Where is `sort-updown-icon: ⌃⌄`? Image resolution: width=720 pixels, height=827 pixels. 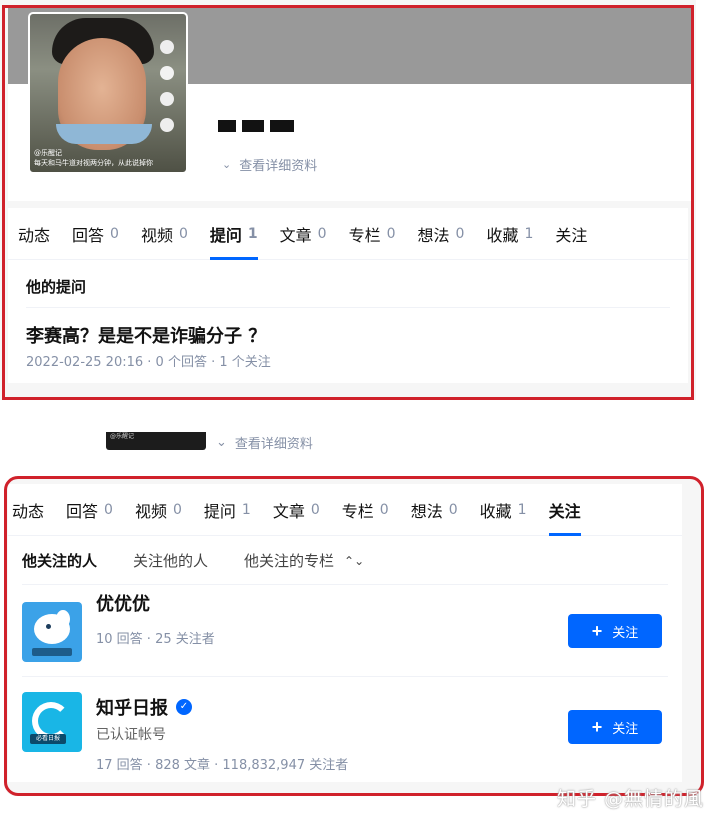
sort-updown-icon: ⌃⌄ is located at coordinates (354, 560).